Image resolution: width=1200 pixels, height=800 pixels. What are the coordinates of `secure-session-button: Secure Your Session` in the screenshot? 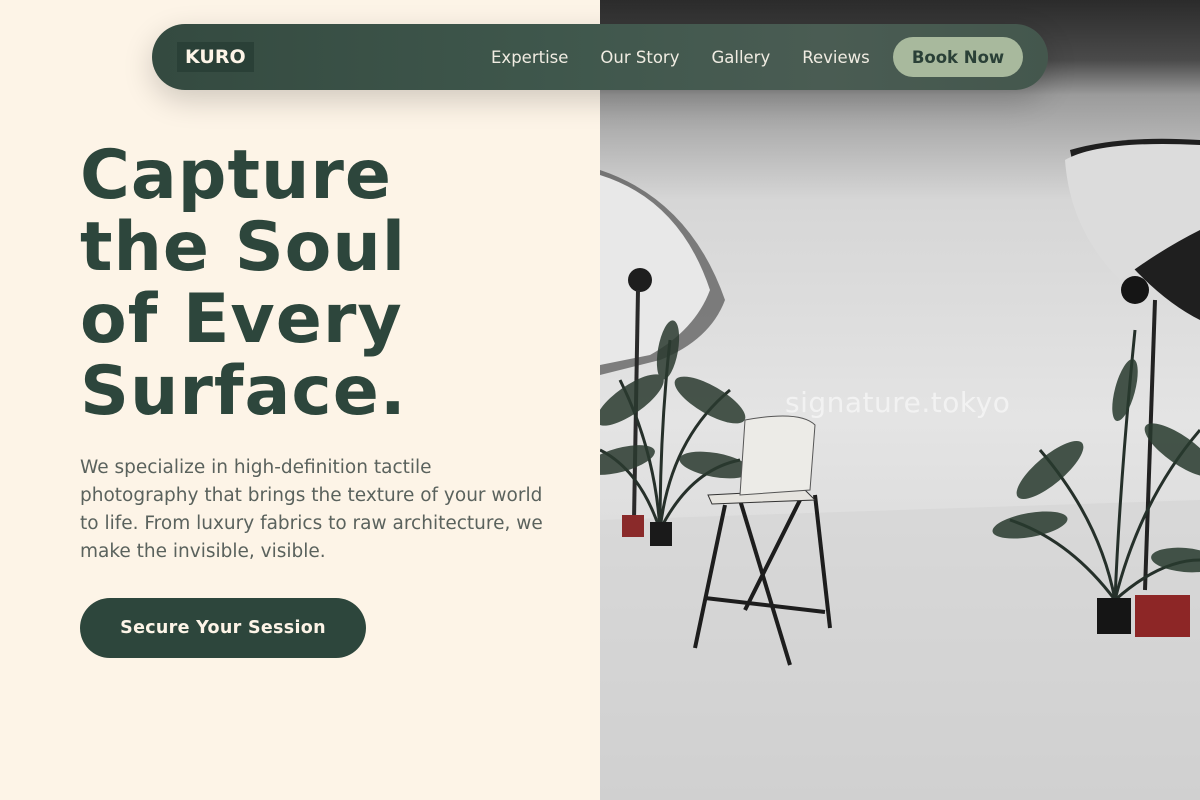 It's located at (223, 628).